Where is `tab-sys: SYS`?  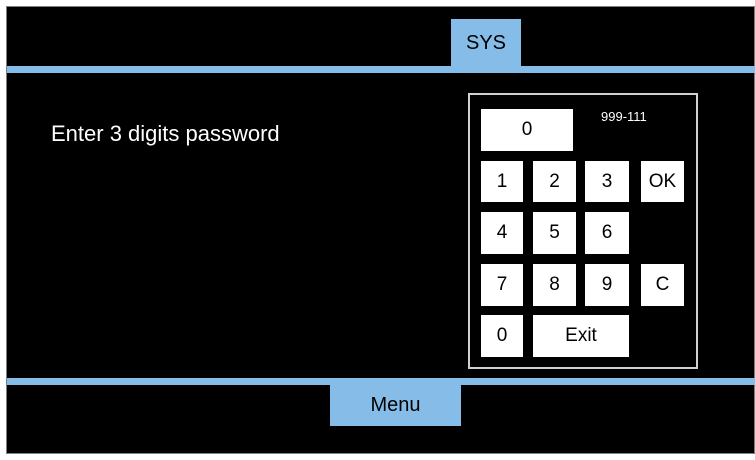
tab-sys: SYS is located at coordinates (486, 43).